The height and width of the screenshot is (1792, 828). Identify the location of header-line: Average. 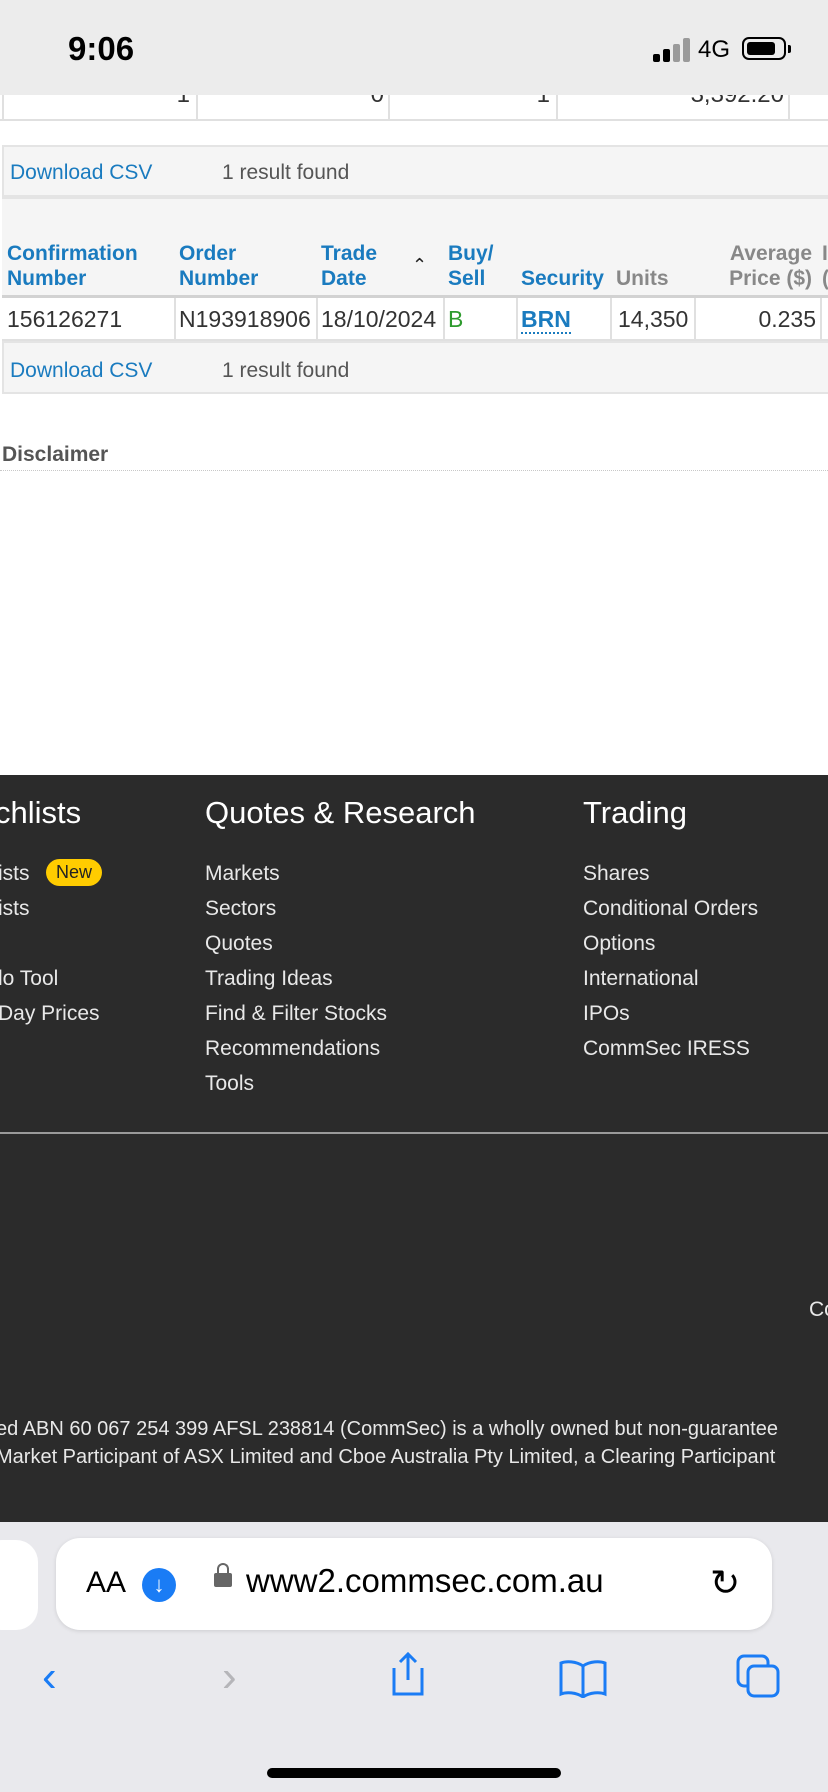
(770, 253).